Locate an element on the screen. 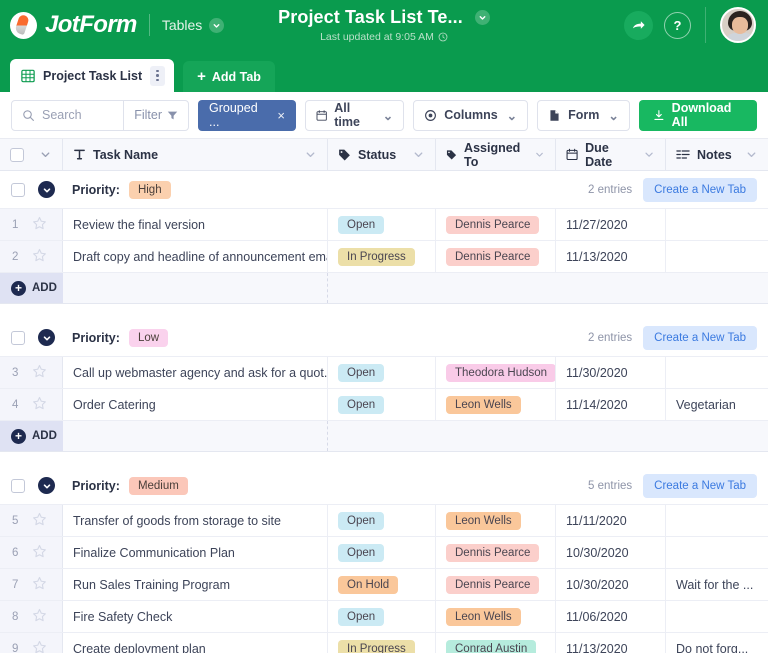 Image resolution: width=768 pixels, height=653 pixels. grouped-chip: Grouped ... × is located at coordinates (247, 115).